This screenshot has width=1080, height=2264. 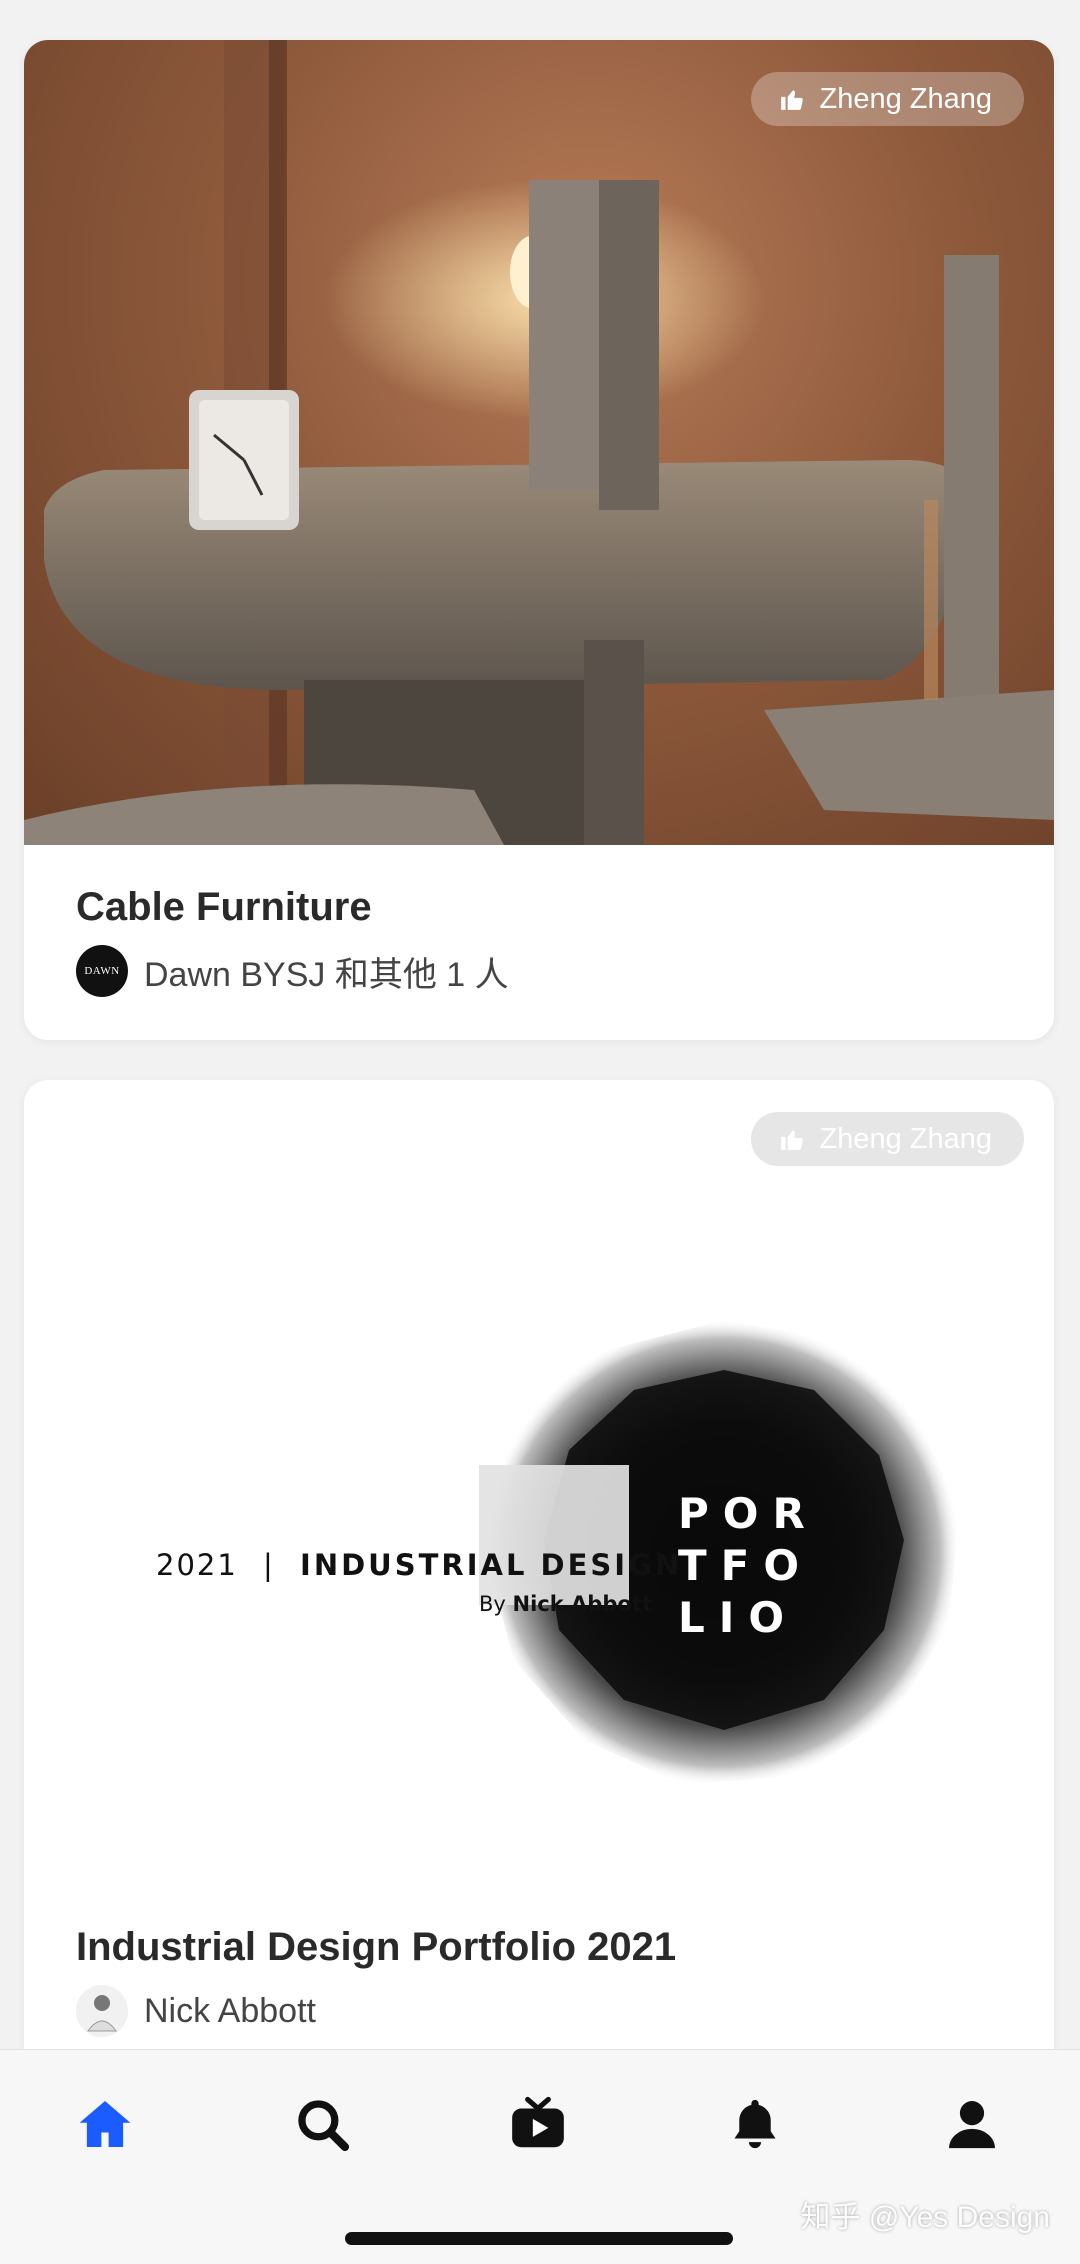 What do you see at coordinates (925, 2217) in the screenshot?
I see `watermark: 知乎 @Yes Design` at bounding box center [925, 2217].